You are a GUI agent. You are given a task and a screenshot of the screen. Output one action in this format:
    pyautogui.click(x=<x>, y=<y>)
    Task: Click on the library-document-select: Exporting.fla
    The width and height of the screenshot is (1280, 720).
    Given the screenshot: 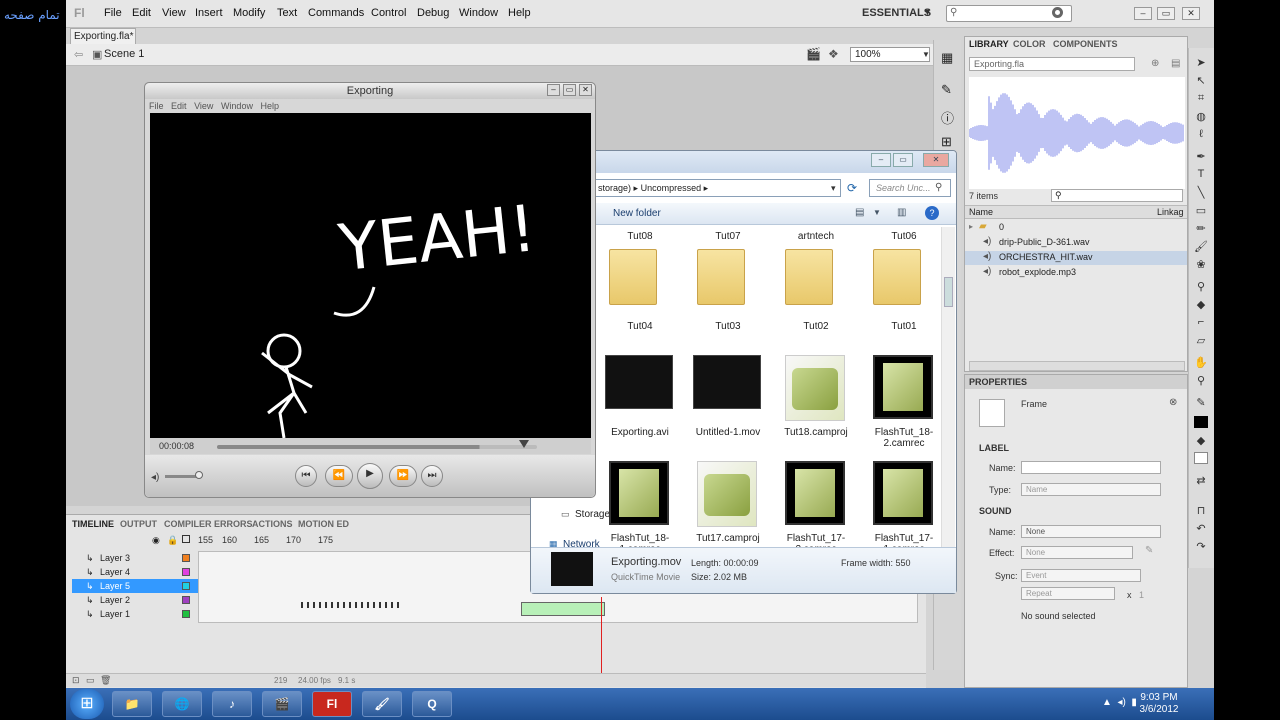 What is the action you would take?
    pyautogui.click(x=1052, y=64)
    